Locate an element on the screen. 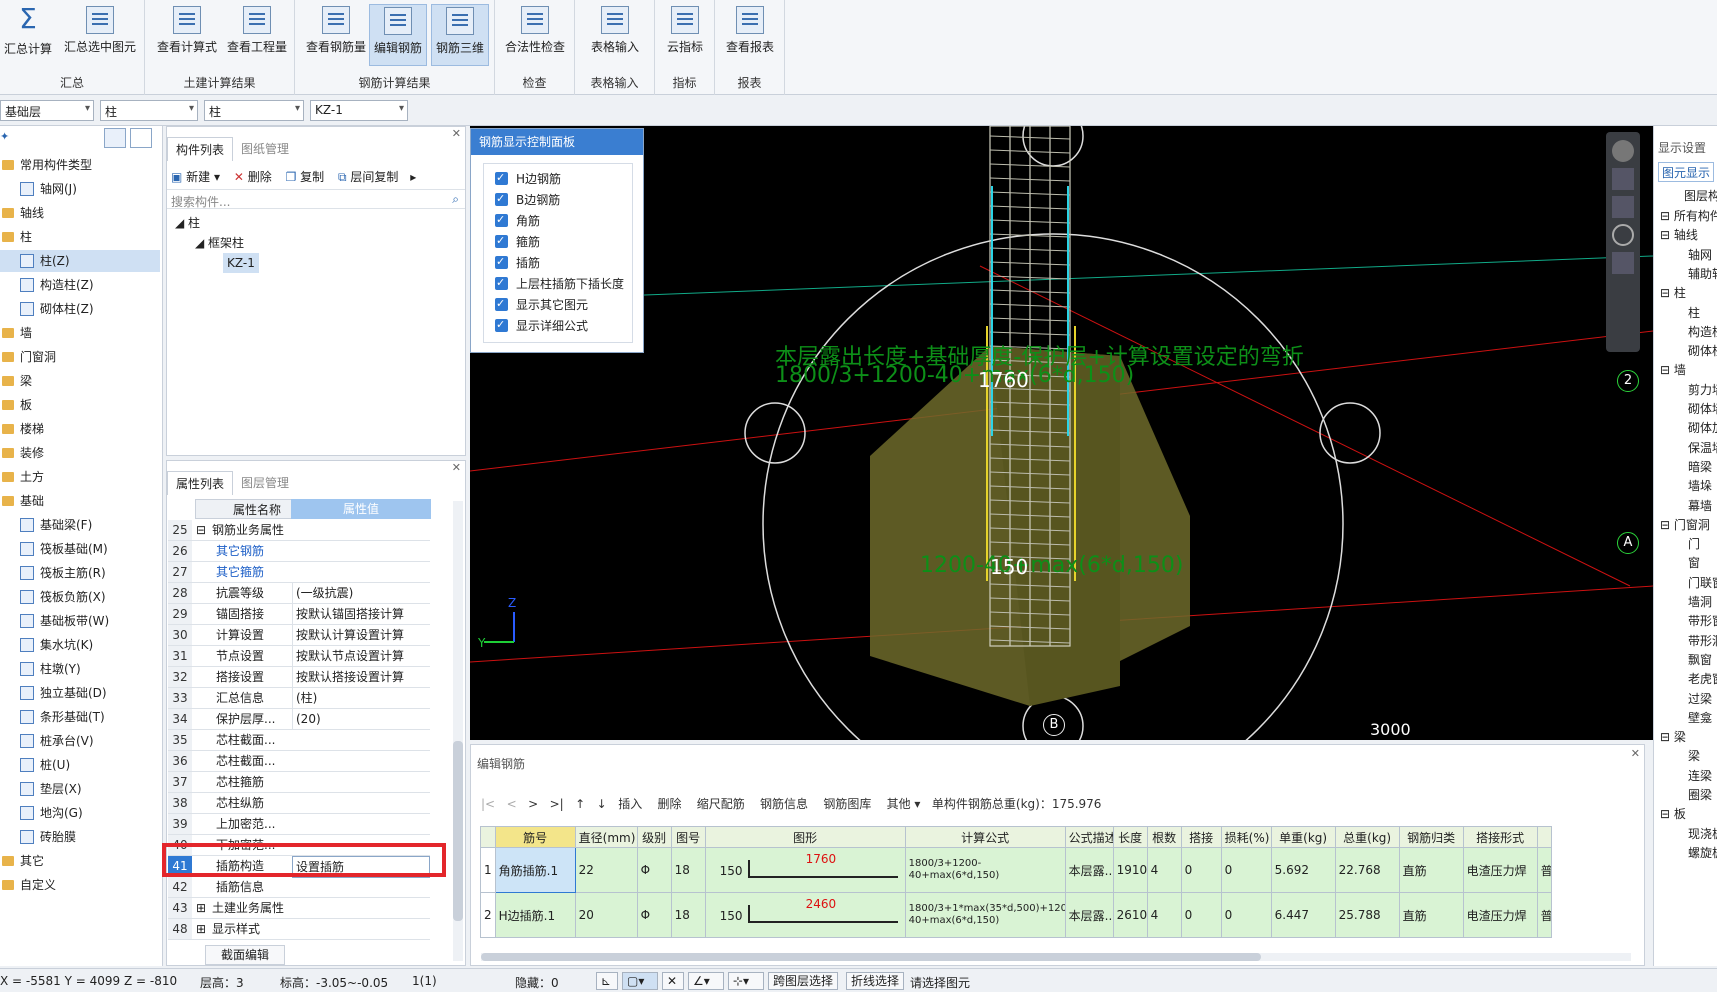 Image resolution: width=1717 pixels, height=992 pixels. move-up-icon: ↑ is located at coordinates (580, 804).